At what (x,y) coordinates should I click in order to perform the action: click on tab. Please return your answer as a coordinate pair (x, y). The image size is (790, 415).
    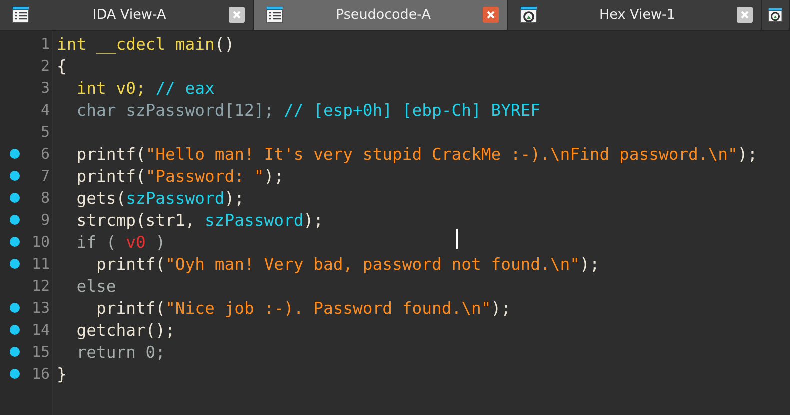
    Looking at the image, I should click on (776, 15).